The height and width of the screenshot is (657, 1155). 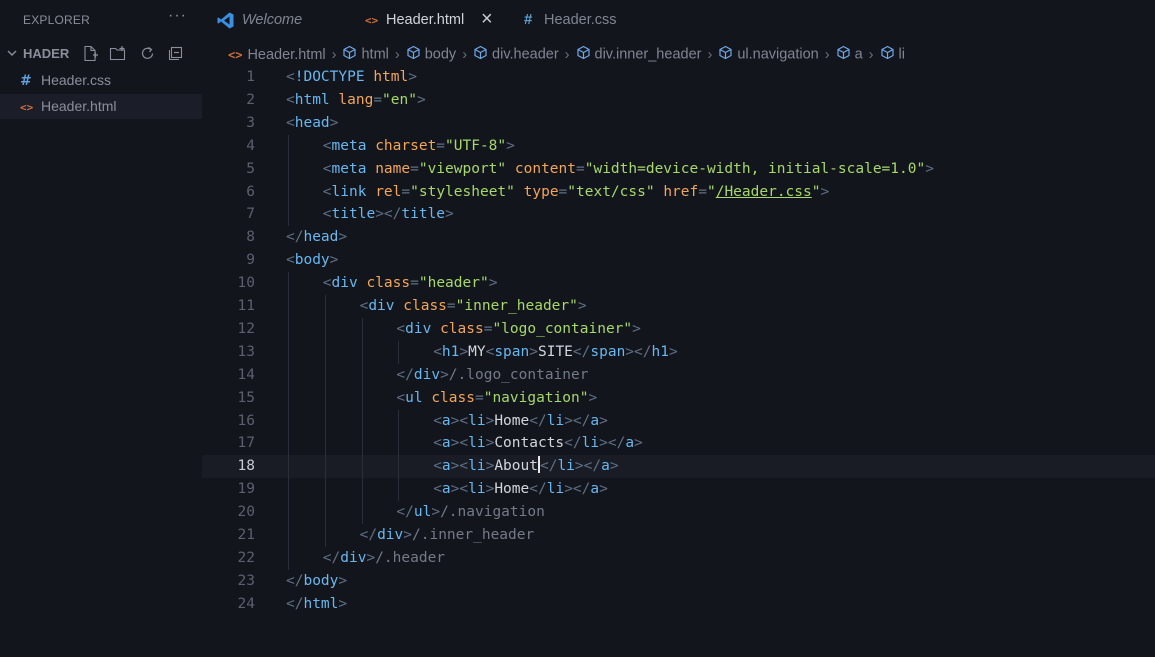 I want to click on code-line: 17 <a><li>Contacts</li></a>, so click(x=678, y=444).